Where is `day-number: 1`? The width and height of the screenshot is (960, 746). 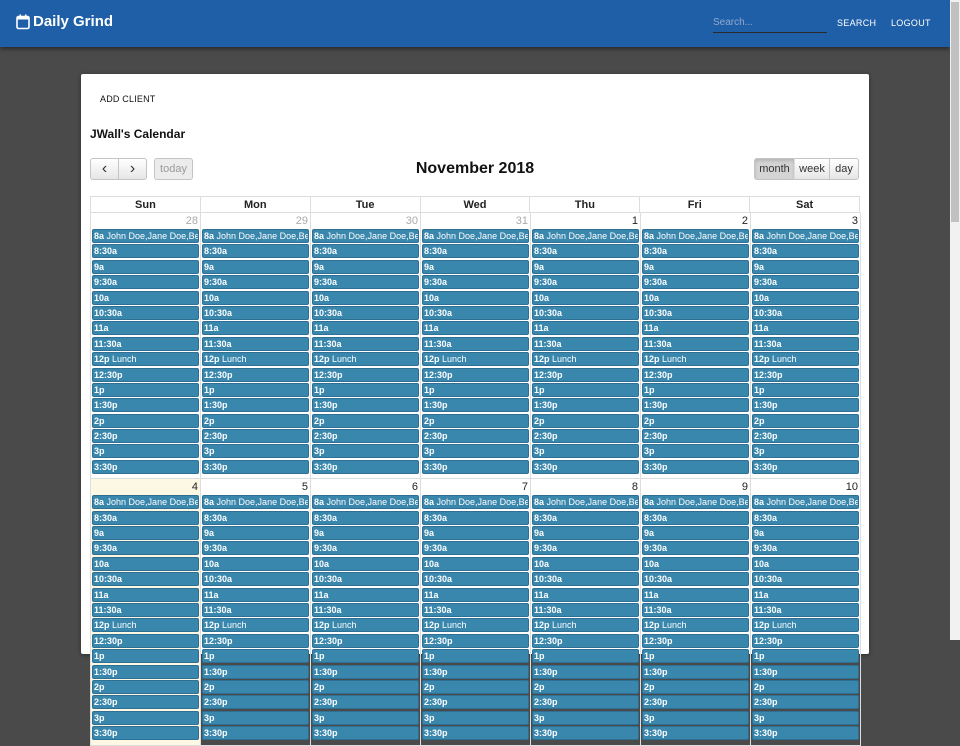
day-number: 1 is located at coordinates (585, 221).